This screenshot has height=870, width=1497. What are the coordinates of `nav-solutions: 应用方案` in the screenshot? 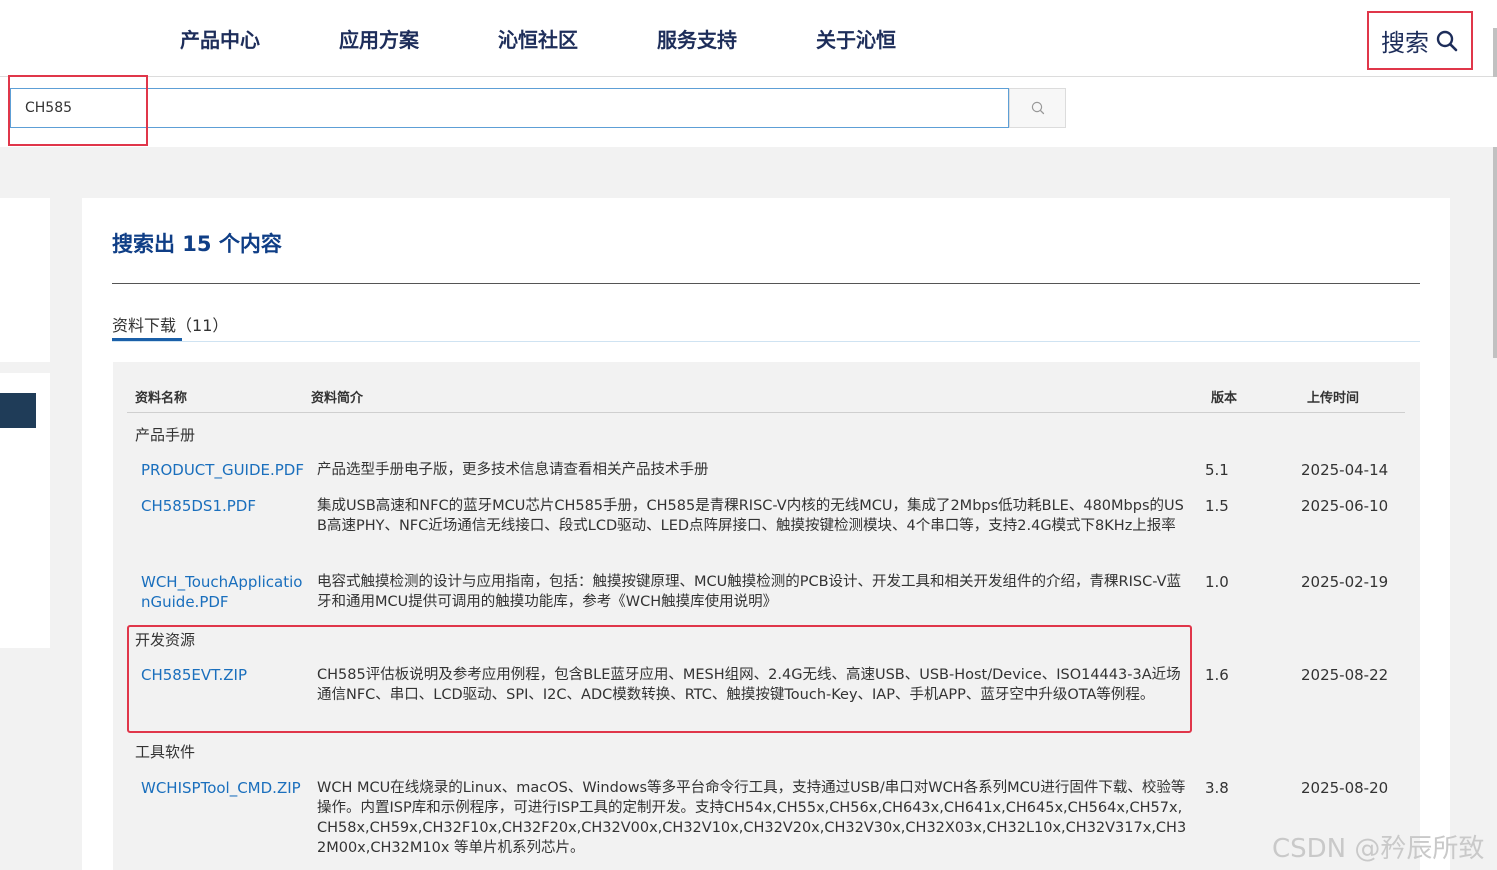 It's located at (379, 38).